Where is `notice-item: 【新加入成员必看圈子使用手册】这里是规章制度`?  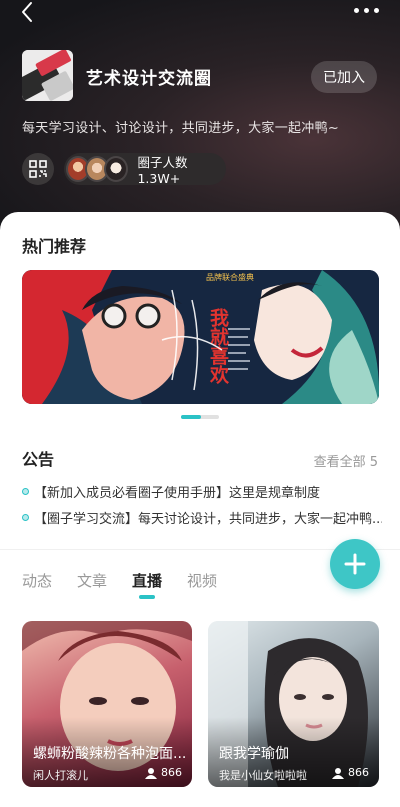 notice-item: 【新加入成员必看圈子使用手册】这里是规章制度 is located at coordinates (202, 491).